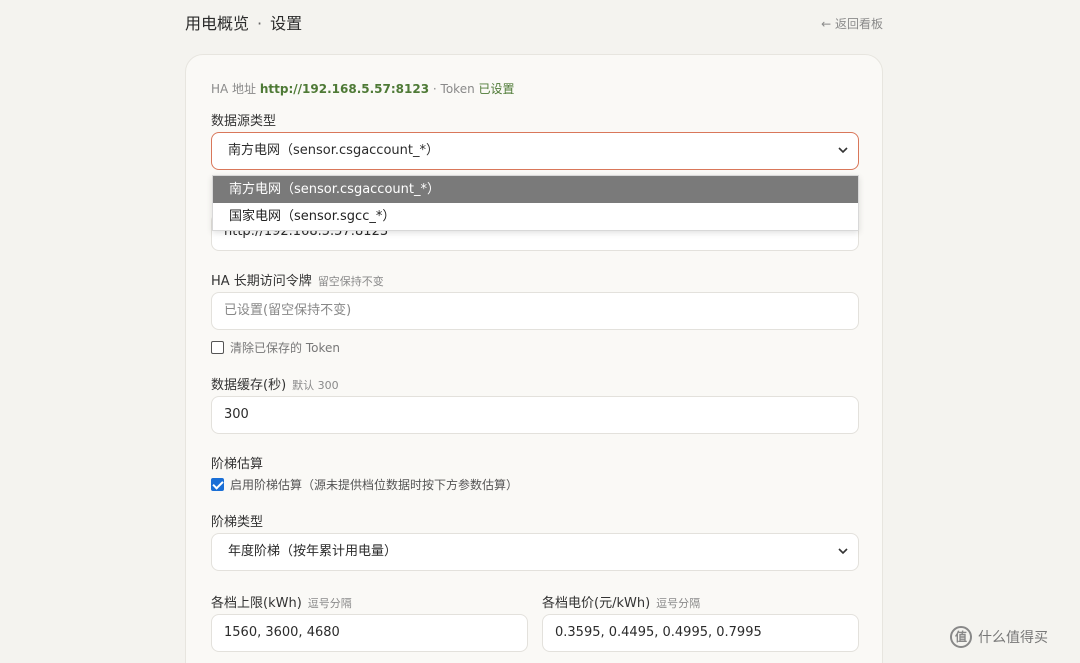 This screenshot has width=1080, height=663. I want to click on cache-label: 数据缓存(秒) 默认 300, so click(275, 383).